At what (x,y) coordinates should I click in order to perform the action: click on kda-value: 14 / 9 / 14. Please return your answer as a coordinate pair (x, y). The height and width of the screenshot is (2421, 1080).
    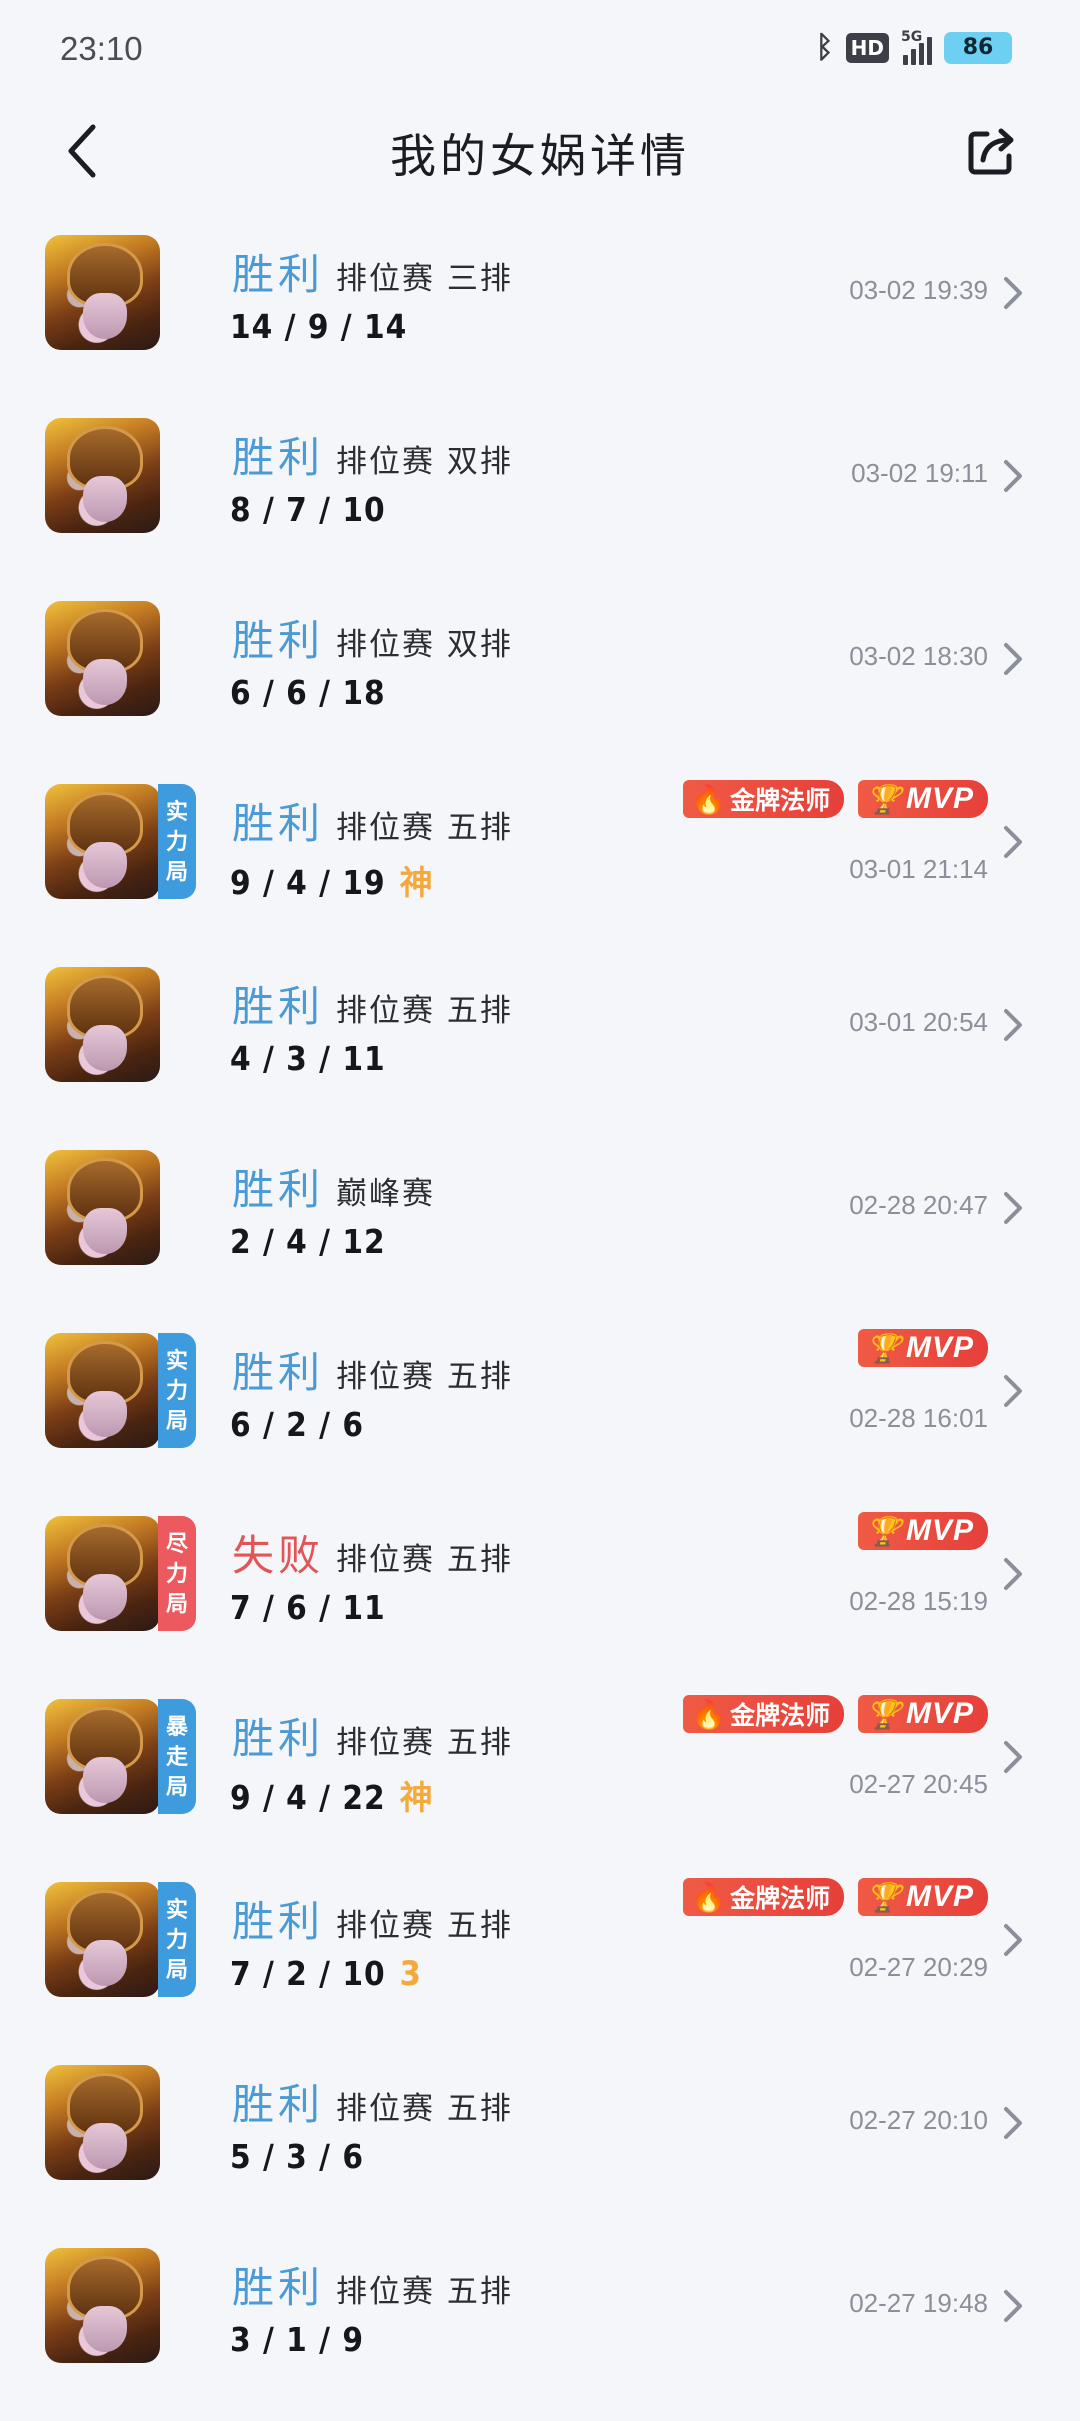
    Looking at the image, I should click on (319, 326).